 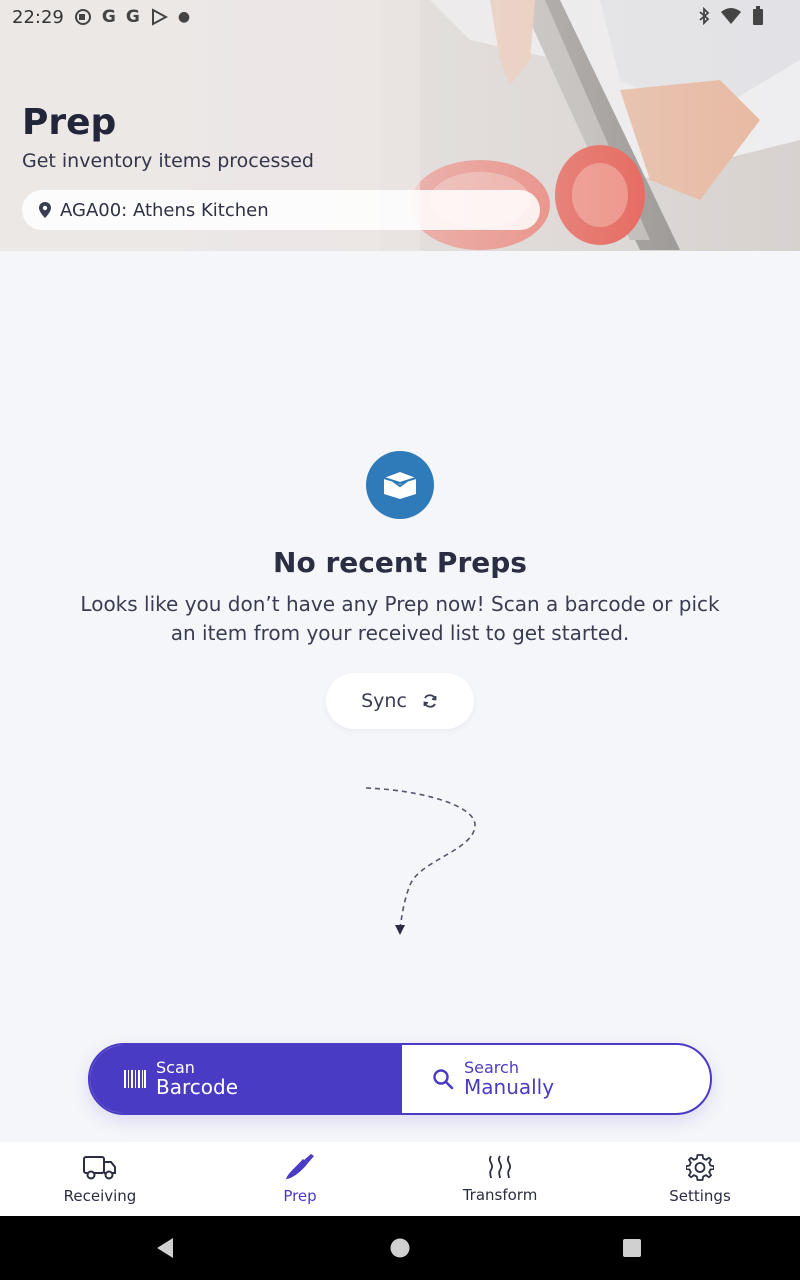 I want to click on truck-icon, so click(x=99, y=1168).